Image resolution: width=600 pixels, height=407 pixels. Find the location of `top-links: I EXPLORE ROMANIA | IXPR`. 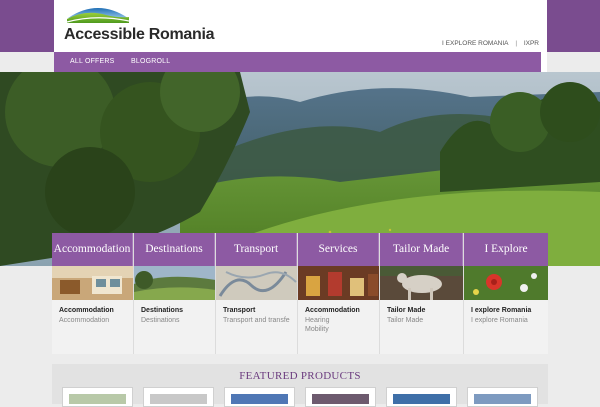

top-links: I EXPLORE ROMANIA | IXPR is located at coordinates (490, 43).